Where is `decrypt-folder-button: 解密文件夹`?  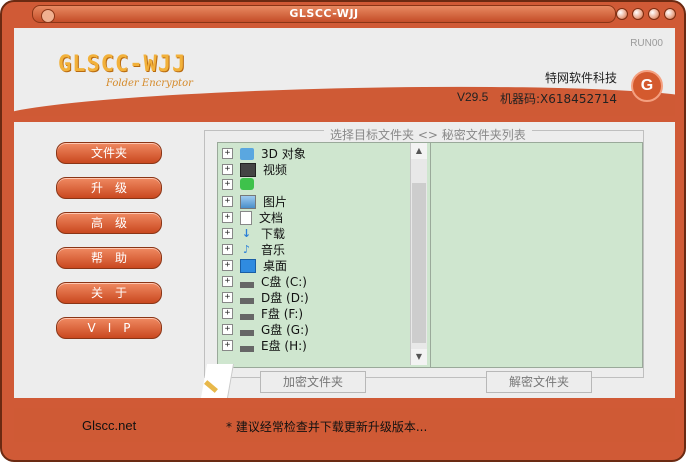
decrypt-folder-button: 解密文件夹 is located at coordinates (539, 382).